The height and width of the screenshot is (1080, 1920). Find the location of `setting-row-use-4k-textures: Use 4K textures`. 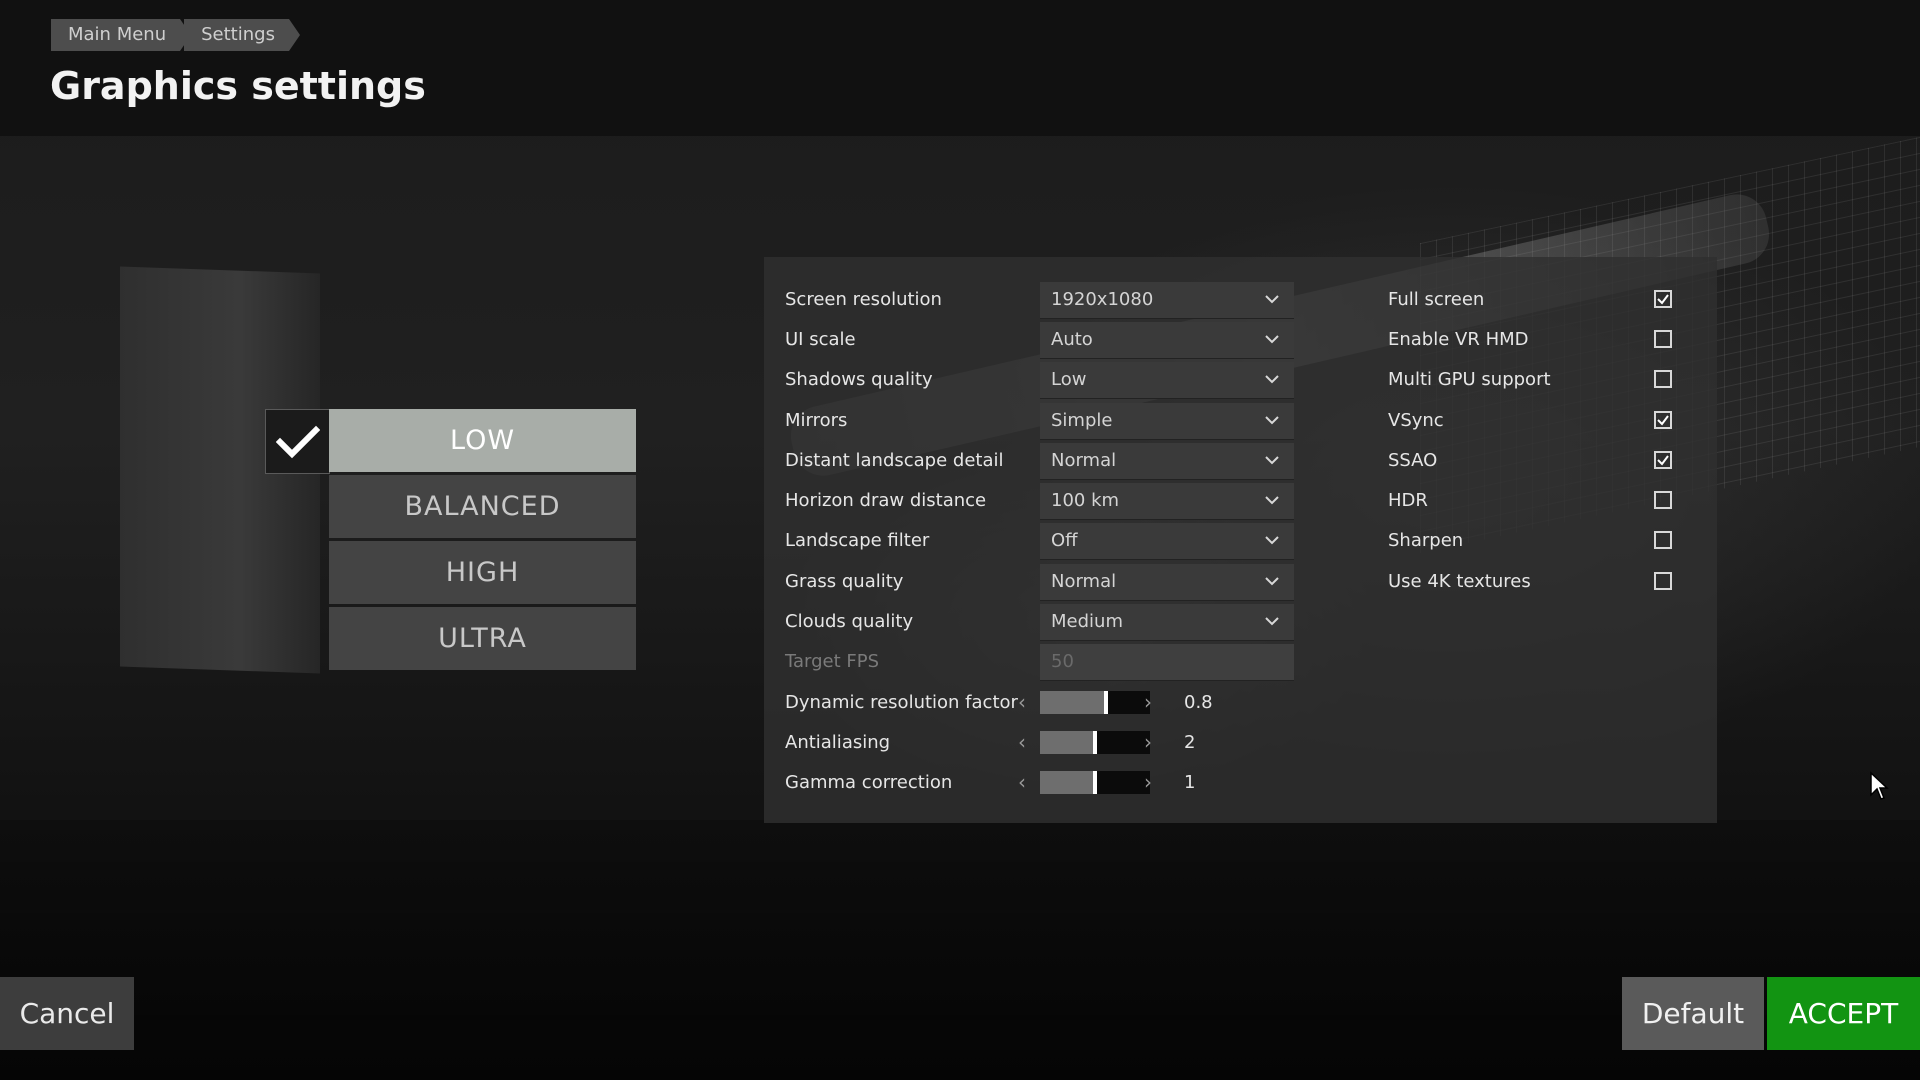

setting-row-use-4k-textures: Use 4K textures is located at coordinates (1543, 582).